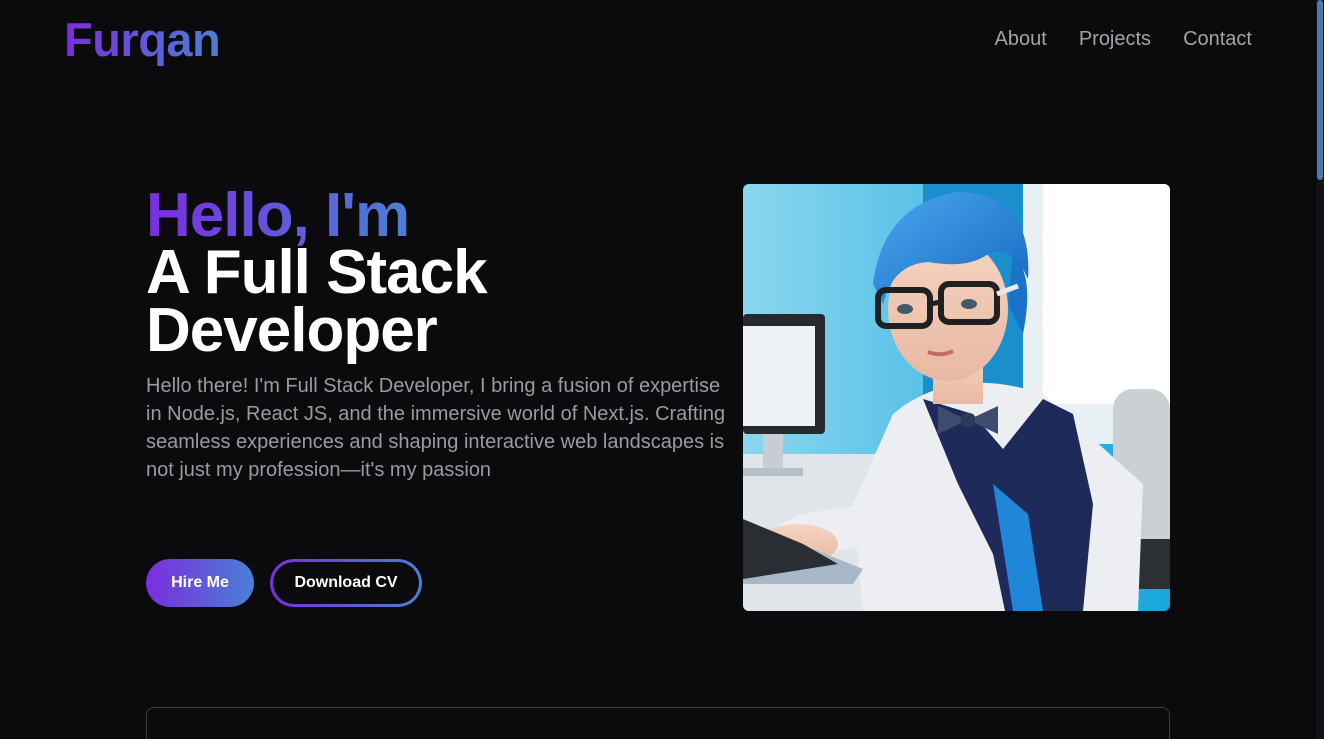  I want to click on hire-me-button: Hire Me, so click(200, 583).